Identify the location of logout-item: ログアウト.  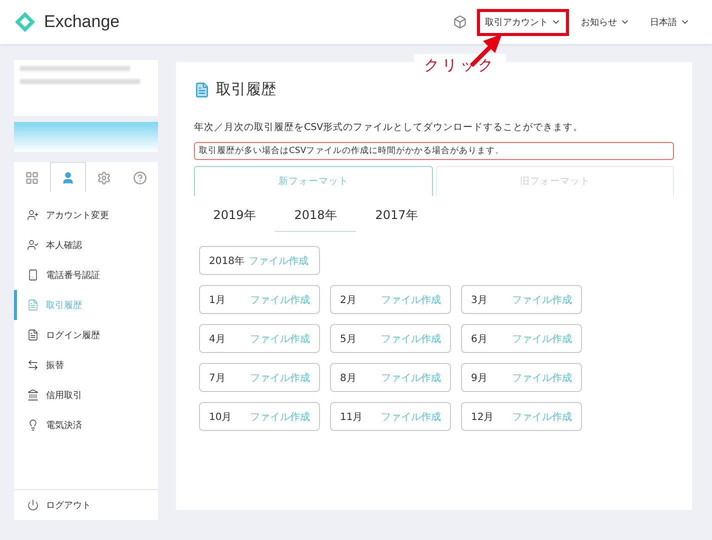
(86, 504).